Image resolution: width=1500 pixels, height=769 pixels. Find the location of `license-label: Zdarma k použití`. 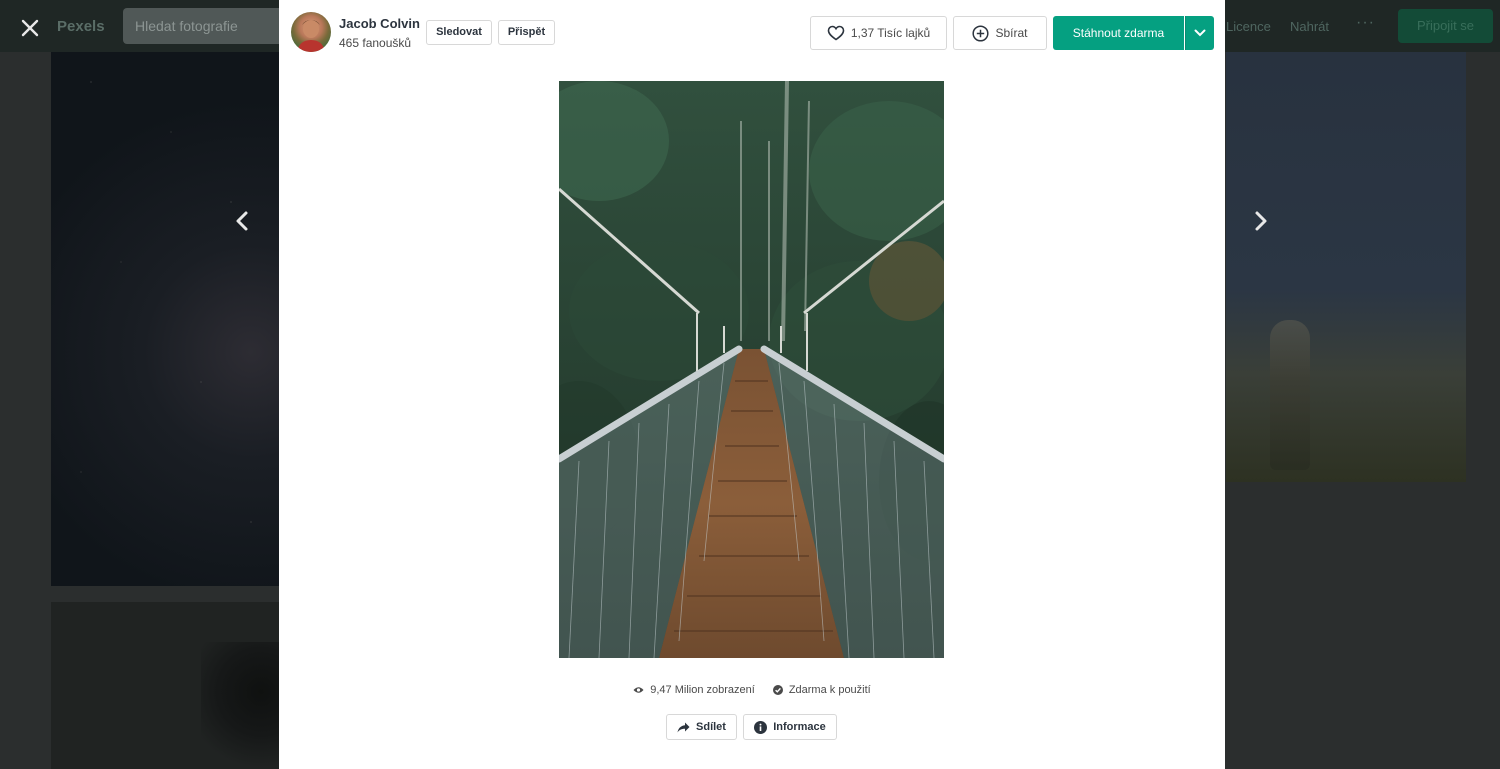

license-label: Zdarma k použití is located at coordinates (829, 690).